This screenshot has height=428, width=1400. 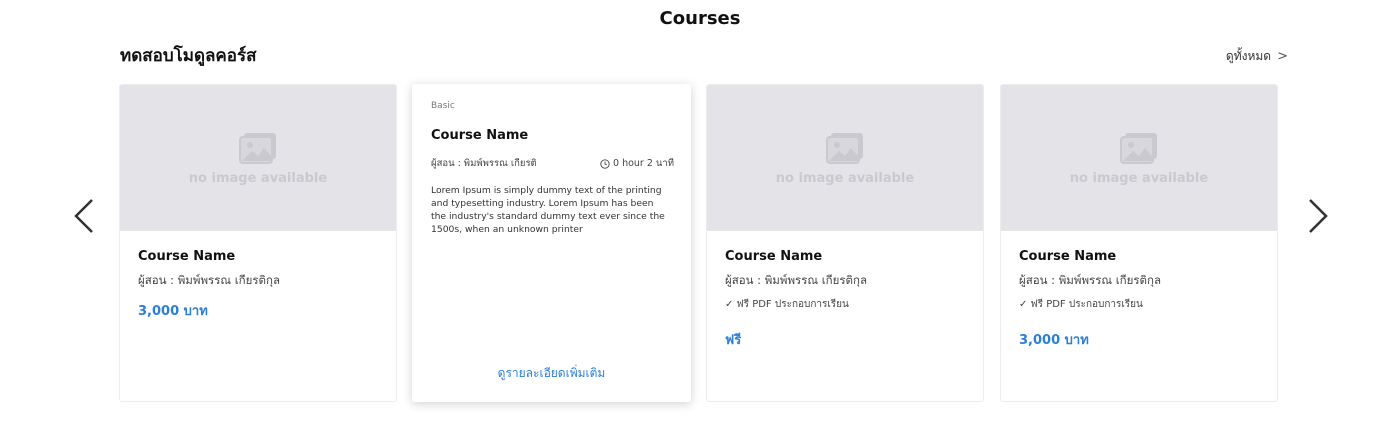 I want to click on chevron-right-icon, so click(x=1318, y=216).